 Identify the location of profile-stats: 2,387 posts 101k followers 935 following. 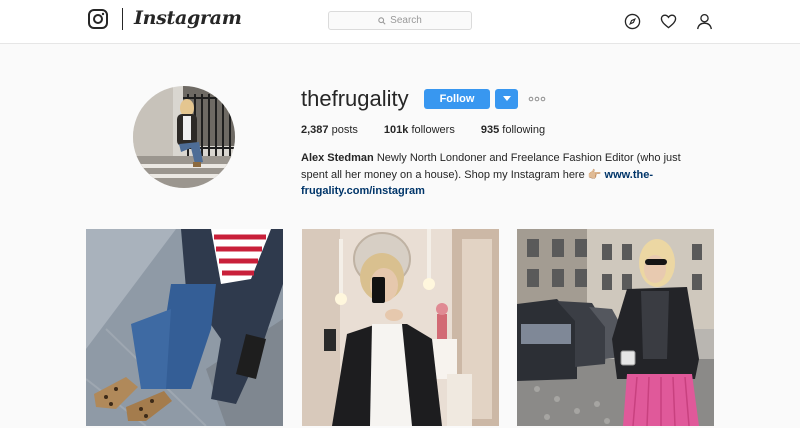
(423, 130).